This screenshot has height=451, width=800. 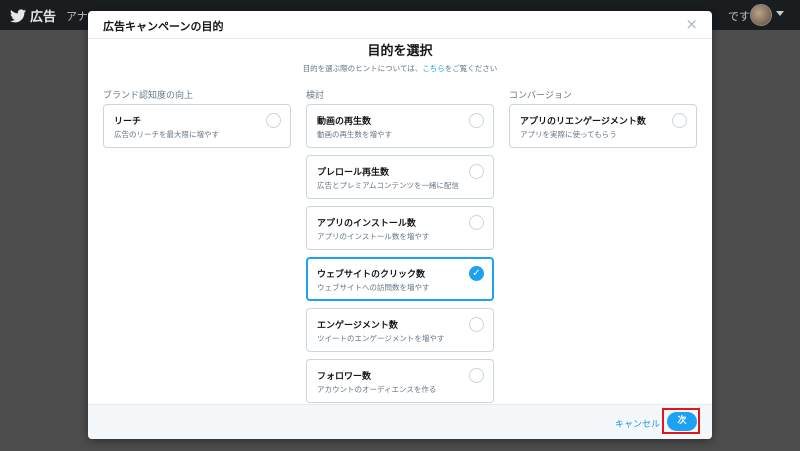 I want to click on objective-title: プレロール再生数, so click(x=353, y=173).